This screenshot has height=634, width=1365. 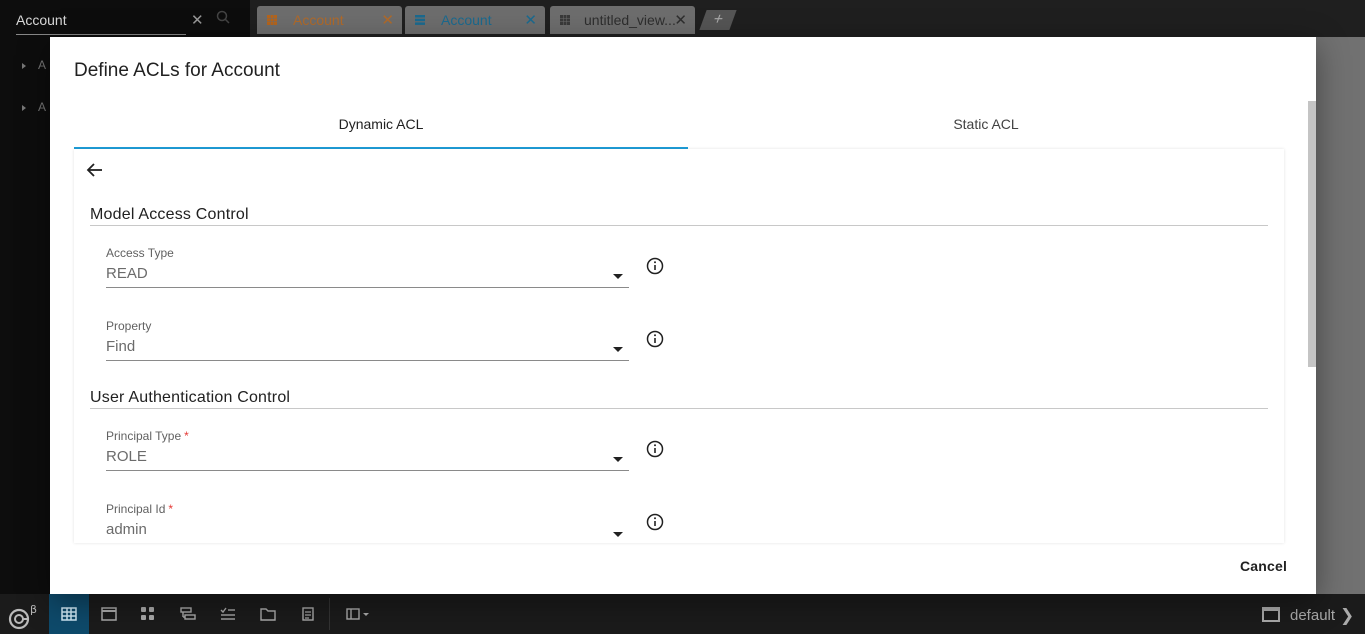 What do you see at coordinates (22, 617) in the screenshot?
I see `app-logo: β` at bounding box center [22, 617].